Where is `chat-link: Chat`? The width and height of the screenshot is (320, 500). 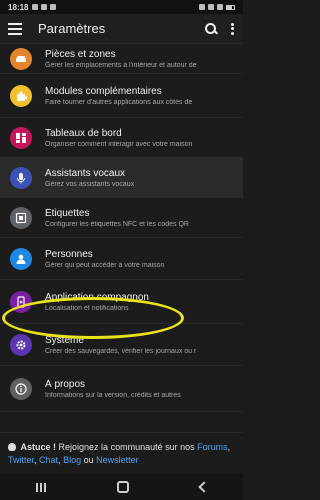 chat-link: Chat is located at coordinates (48, 460).